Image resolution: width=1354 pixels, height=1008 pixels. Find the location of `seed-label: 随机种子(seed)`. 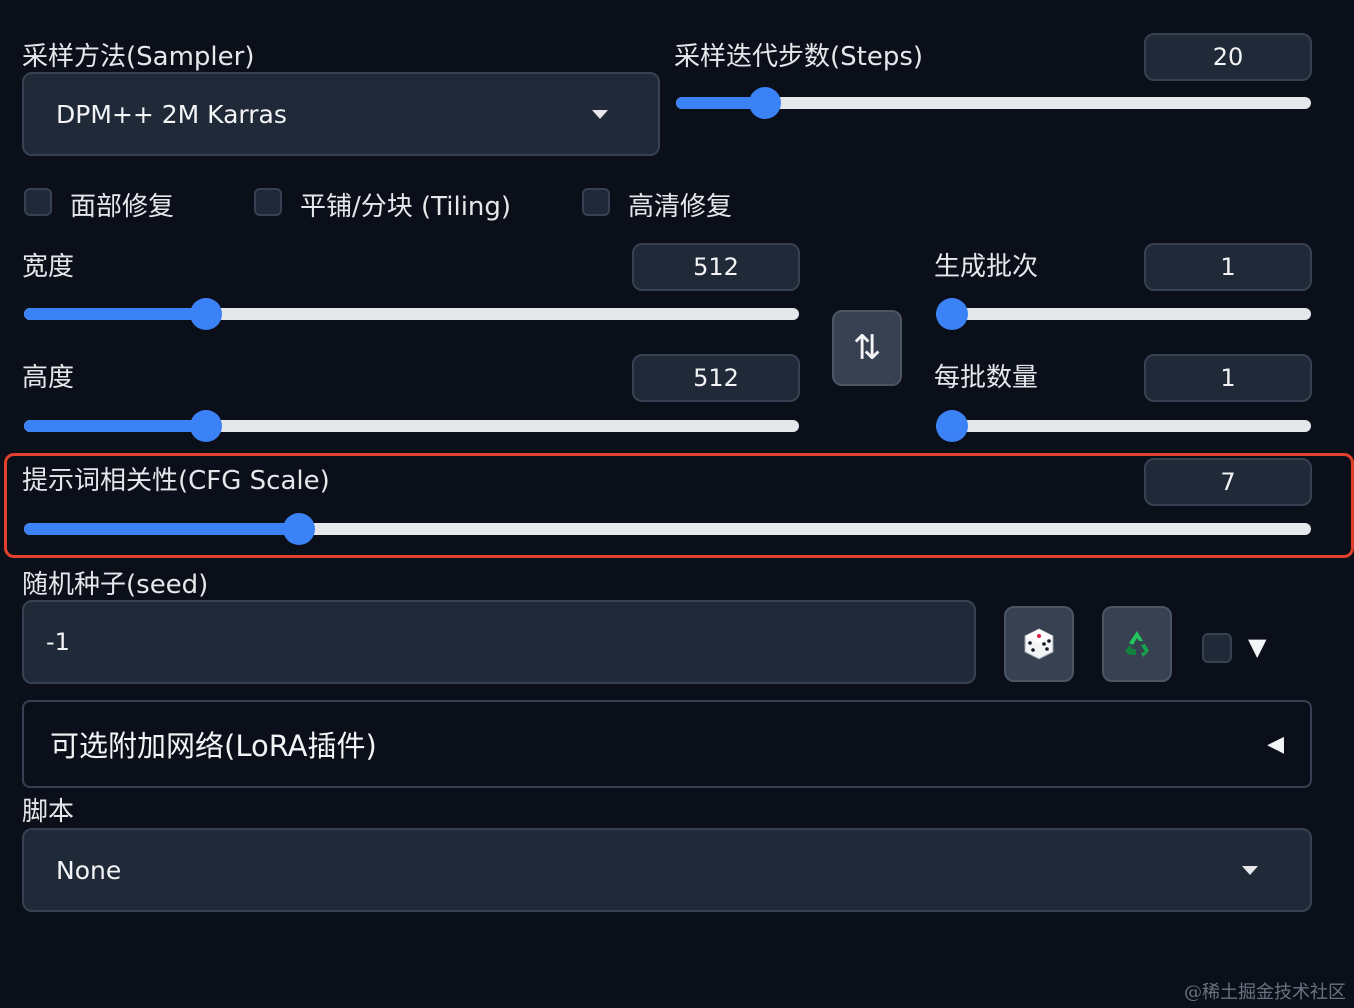

seed-label: 随机种子(seed) is located at coordinates (115, 585).